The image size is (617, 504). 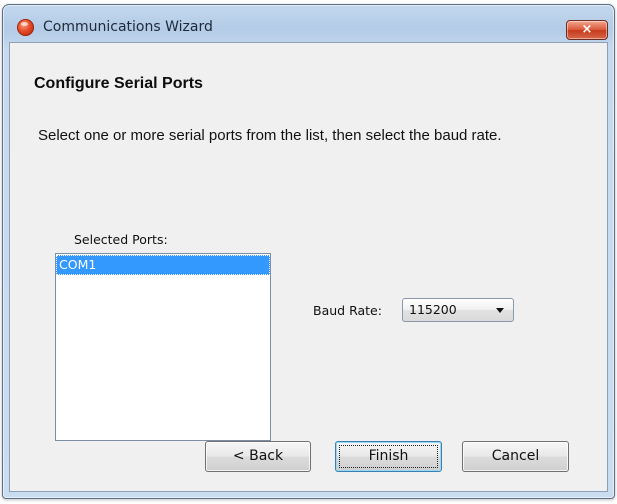 What do you see at coordinates (25, 27) in the screenshot?
I see `app-icon` at bounding box center [25, 27].